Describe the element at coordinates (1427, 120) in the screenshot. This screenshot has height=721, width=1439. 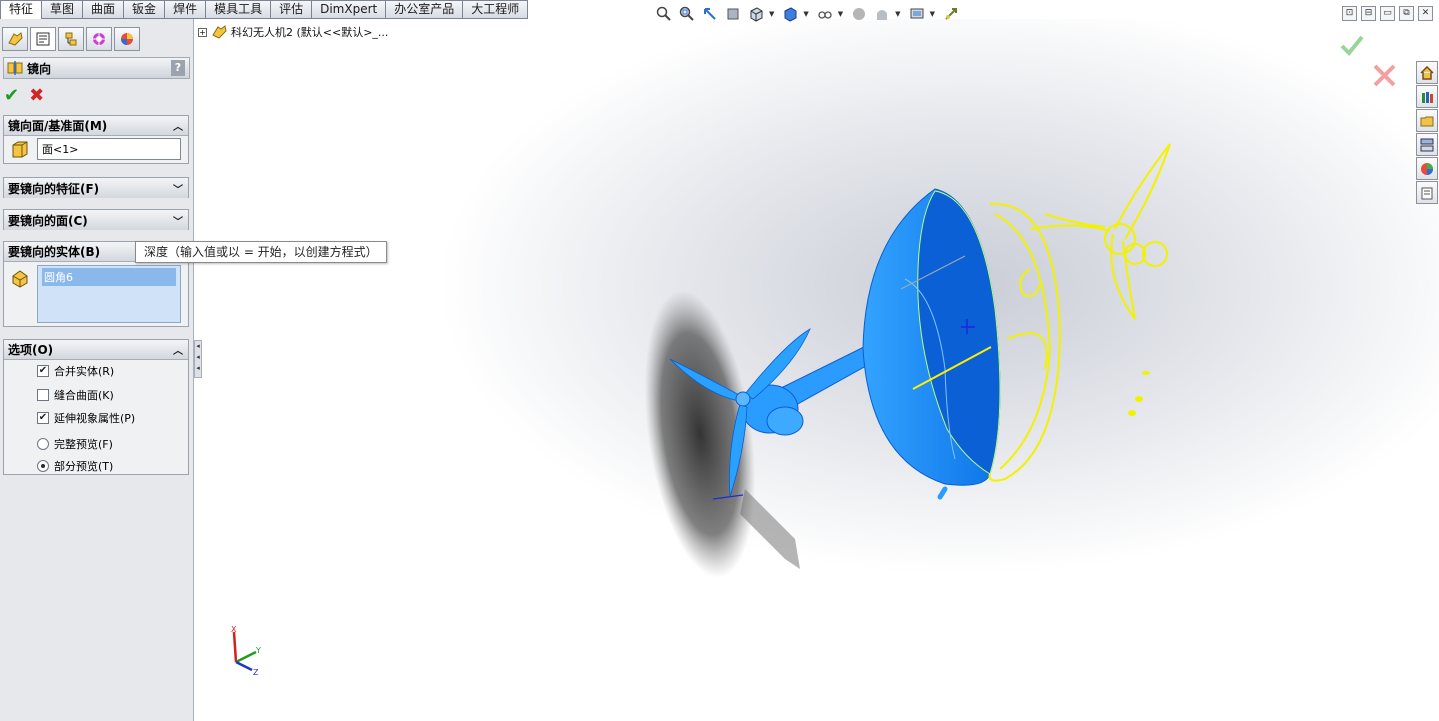
I see `file-explorer-icon` at that location.